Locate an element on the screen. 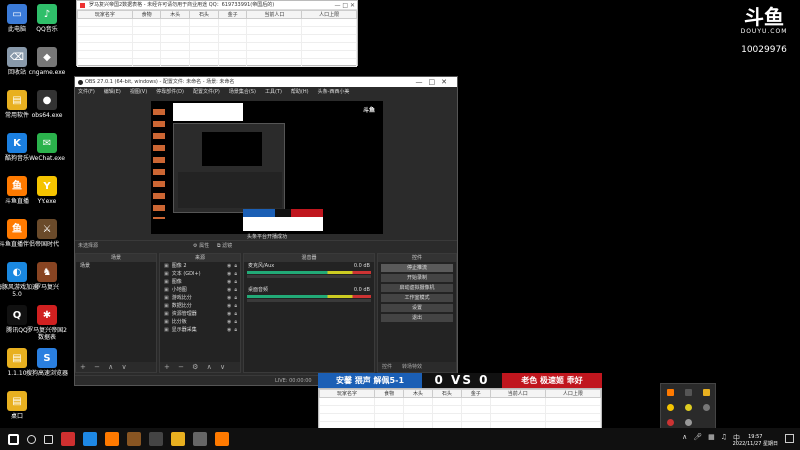  source-item: ▣ 资源管理器 ◉ 🔒︎ is located at coordinates (200, 314).